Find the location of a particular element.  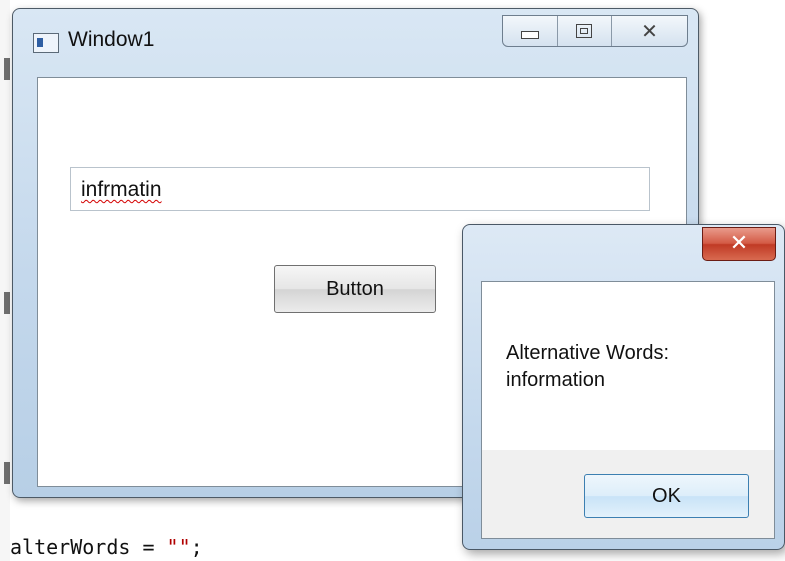

message-line-1: Alternative Words: is located at coordinates (588, 353).